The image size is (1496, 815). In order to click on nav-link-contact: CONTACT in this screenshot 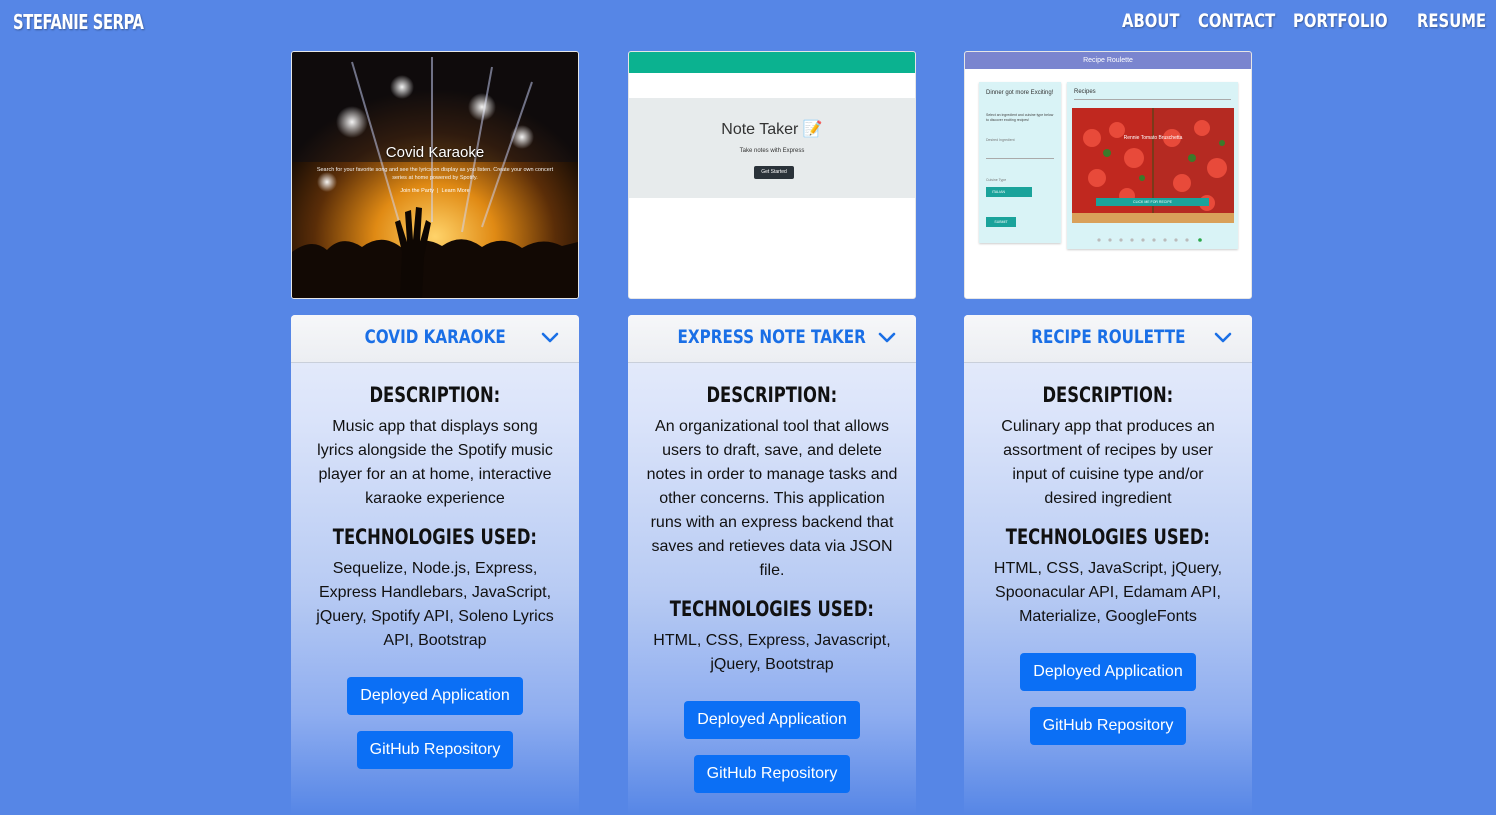, I will do `click(1236, 21)`.